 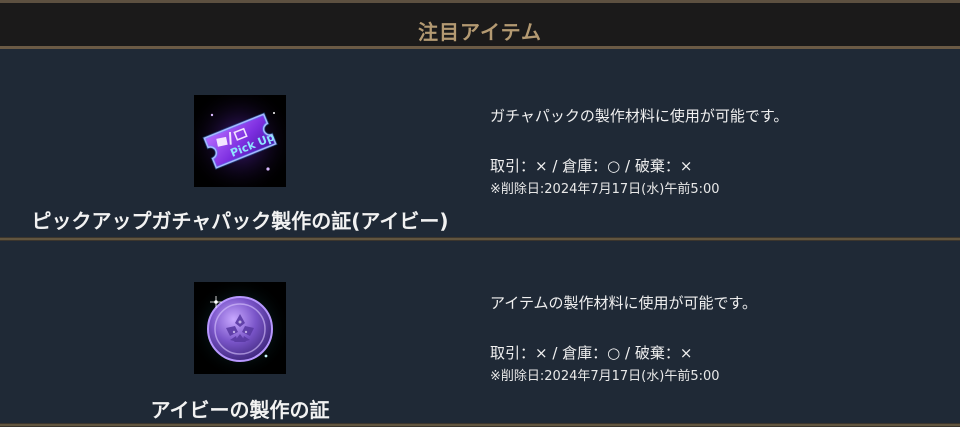 I want to click on section-title: 注目アイテム, so click(x=480, y=32).